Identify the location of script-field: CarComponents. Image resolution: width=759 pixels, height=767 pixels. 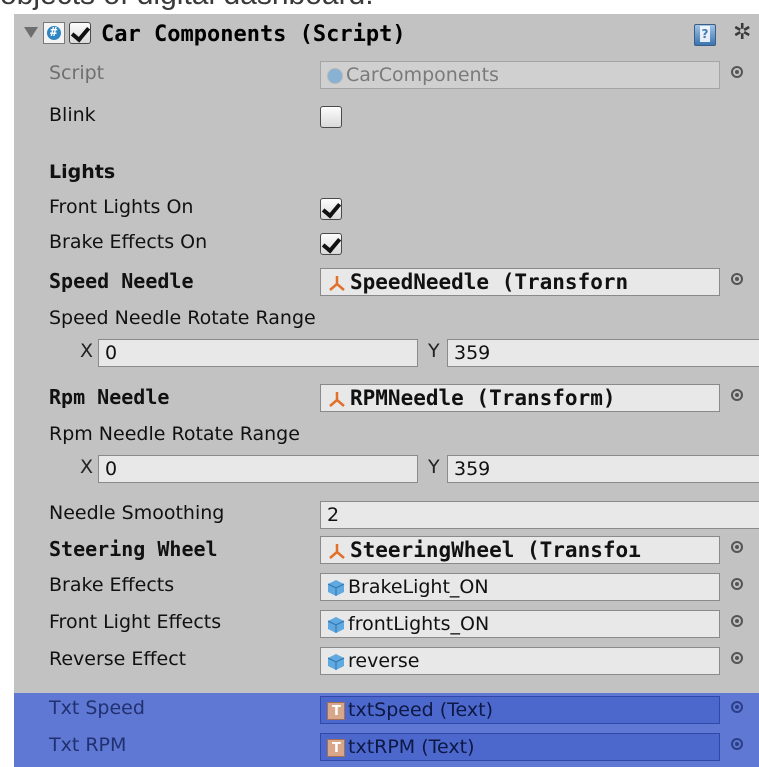
(520, 75).